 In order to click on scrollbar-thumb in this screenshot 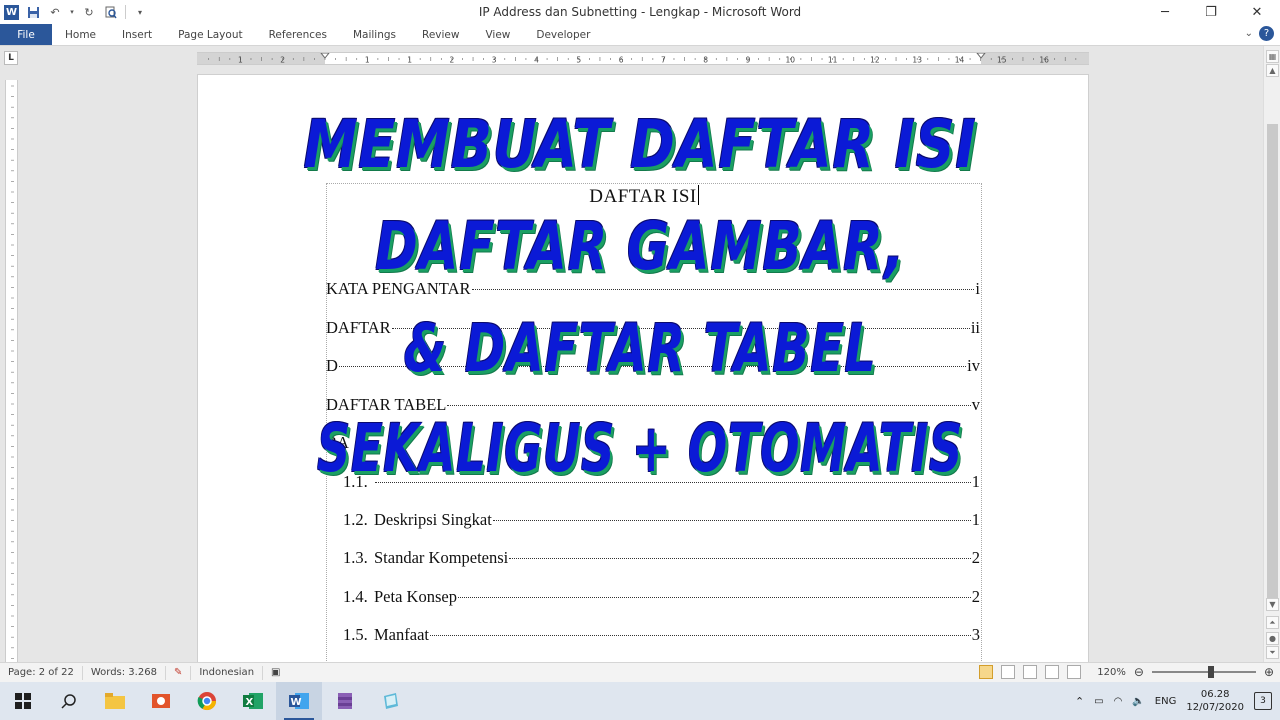, I will do `click(1272, 364)`.